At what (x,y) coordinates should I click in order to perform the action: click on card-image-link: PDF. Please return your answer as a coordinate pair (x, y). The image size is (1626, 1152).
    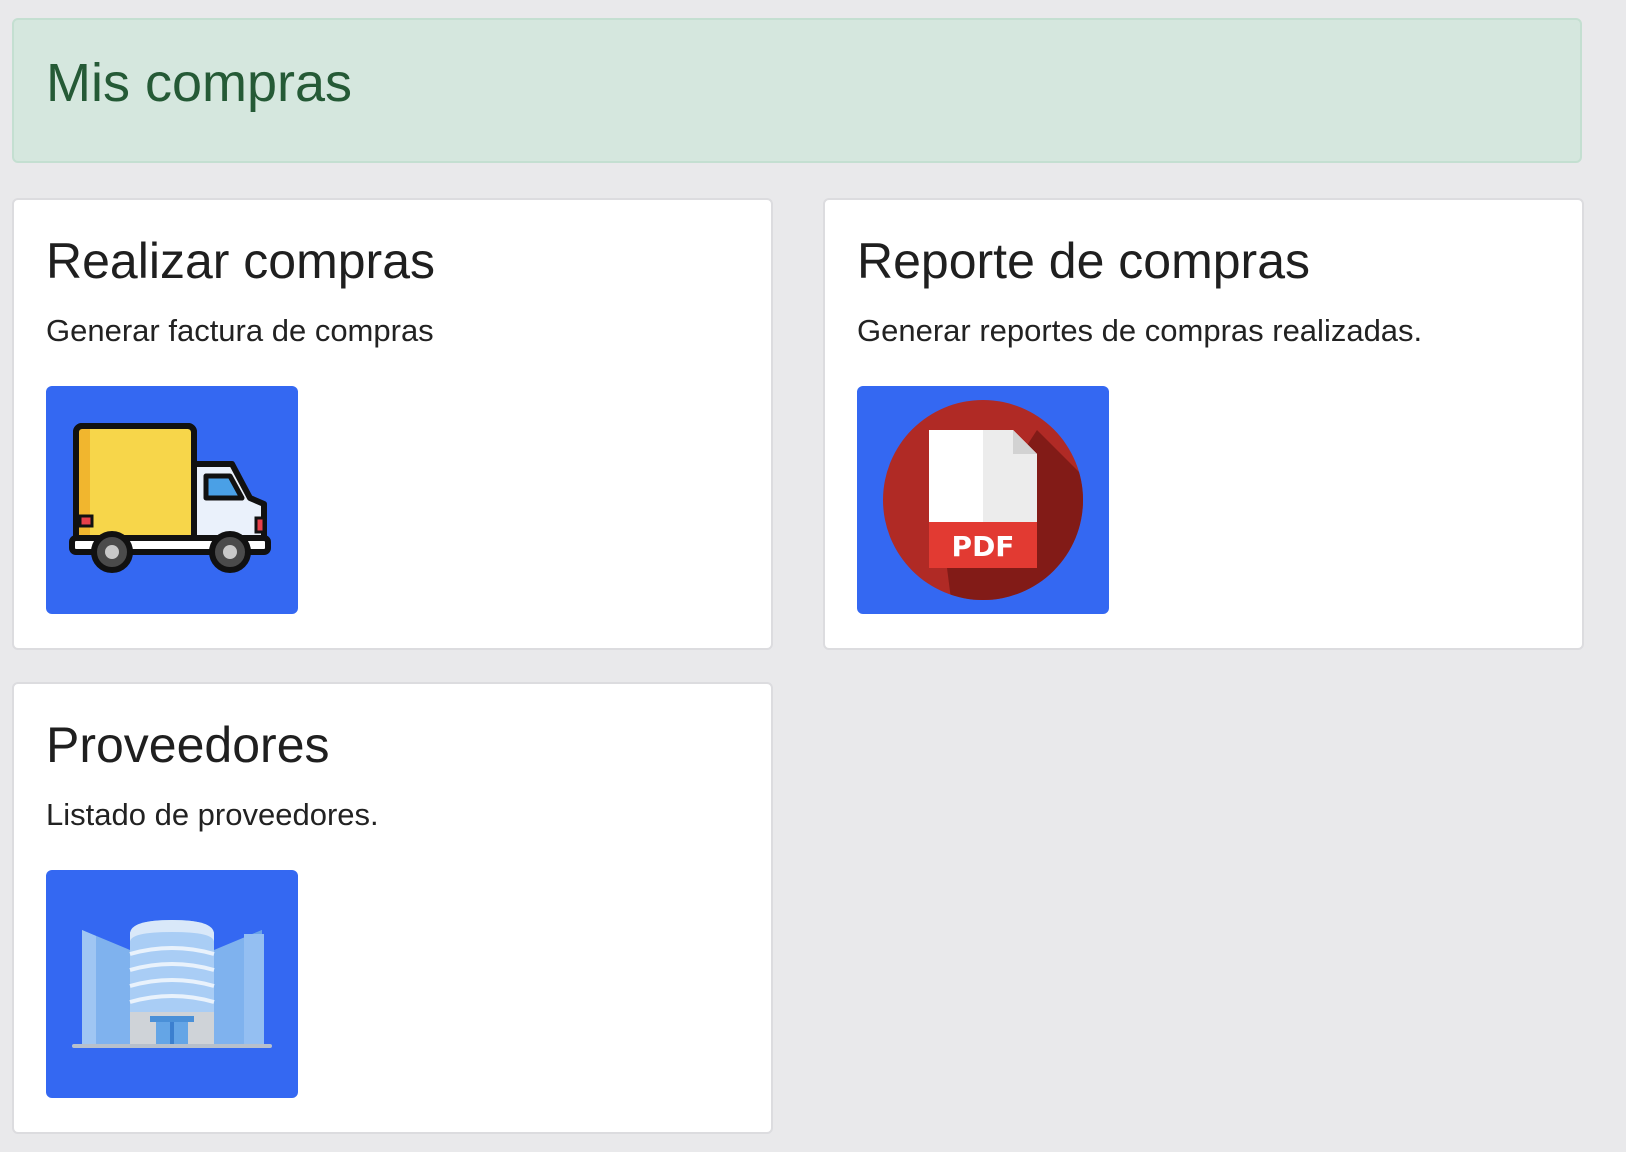
    Looking at the image, I should click on (983, 500).